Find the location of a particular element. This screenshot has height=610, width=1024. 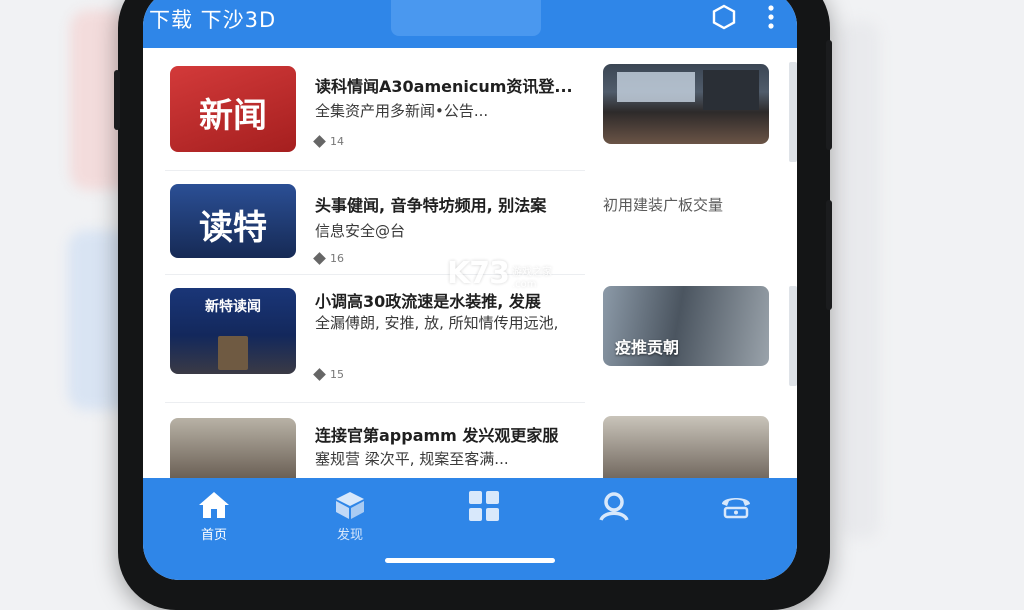

cube-icon is located at coordinates (350, 505).